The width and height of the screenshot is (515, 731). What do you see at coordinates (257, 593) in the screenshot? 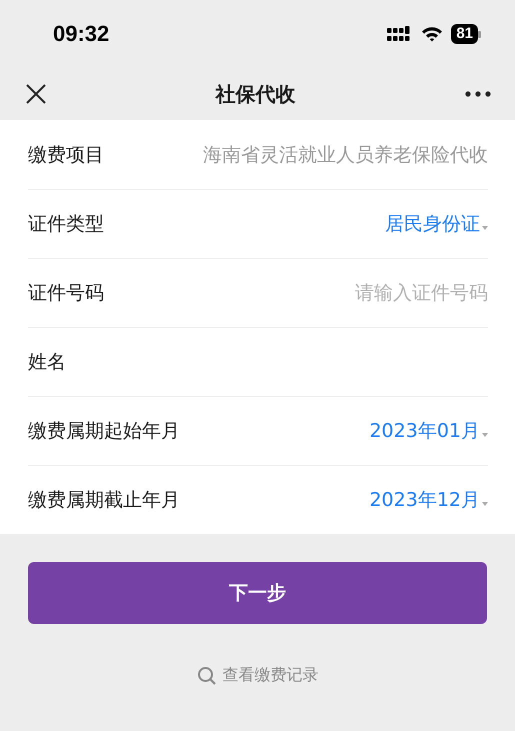
I see `next-button: 下一步` at bounding box center [257, 593].